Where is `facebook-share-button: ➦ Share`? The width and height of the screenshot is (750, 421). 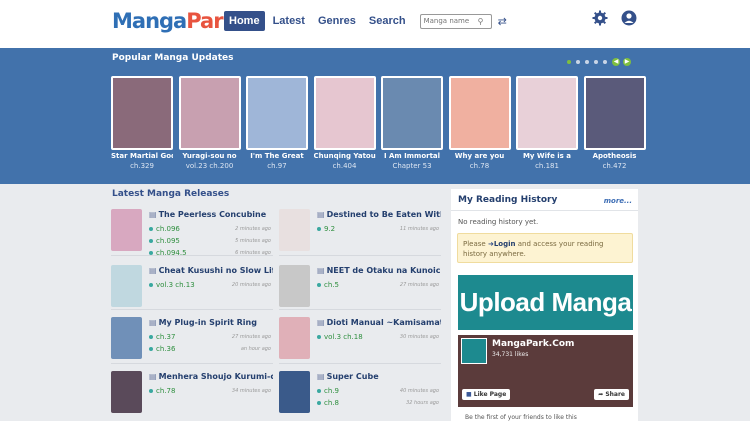
facebook-share-button: ➦ Share is located at coordinates (611, 394).